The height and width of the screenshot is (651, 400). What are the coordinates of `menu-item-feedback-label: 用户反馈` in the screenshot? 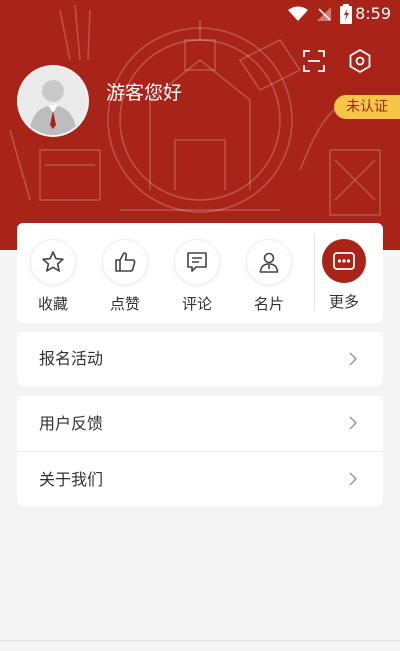 It's located at (71, 423).